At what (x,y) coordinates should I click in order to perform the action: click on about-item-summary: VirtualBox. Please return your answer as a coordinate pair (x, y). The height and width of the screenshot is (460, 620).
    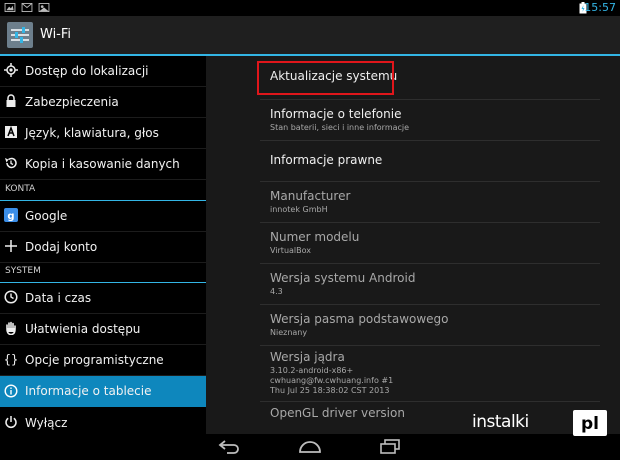
    Looking at the image, I should click on (291, 250).